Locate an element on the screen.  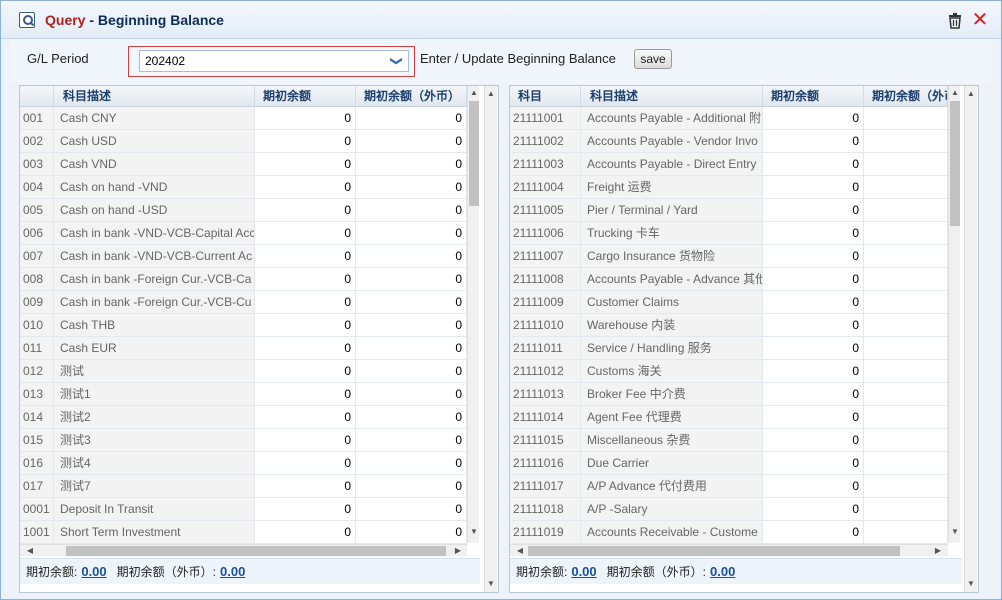
table-row: 010 Cash THB 0 0 is located at coordinates (243, 325).